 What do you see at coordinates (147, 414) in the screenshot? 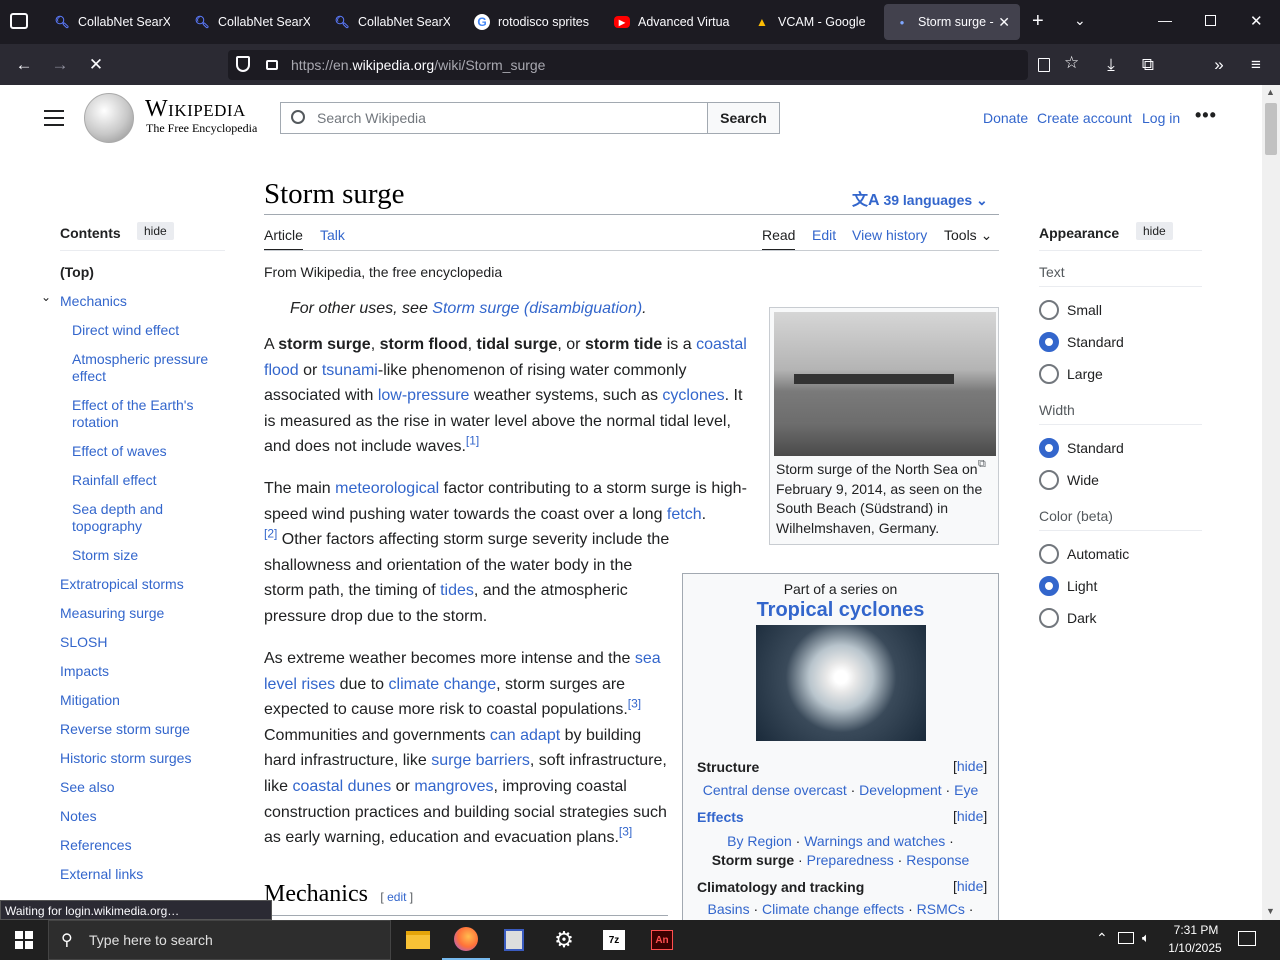
I see `toc-item: Effect of the Earth's rotation` at bounding box center [147, 414].